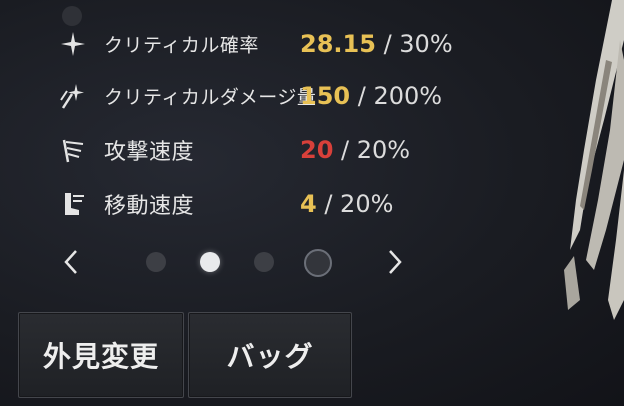 The width and height of the screenshot is (624, 406). What do you see at coordinates (73, 204) in the screenshot?
I see `move-speed-icon` at bounding box center [73, 204].